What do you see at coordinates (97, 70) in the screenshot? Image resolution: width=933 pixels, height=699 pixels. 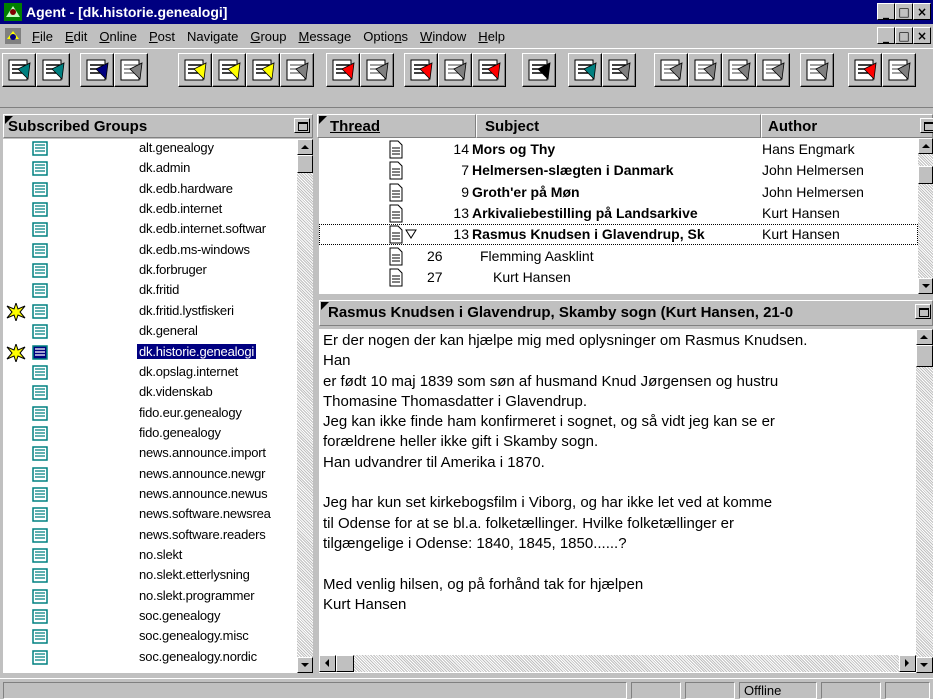 I see `retrieve-headers-button` at bounding box center [97, 70].